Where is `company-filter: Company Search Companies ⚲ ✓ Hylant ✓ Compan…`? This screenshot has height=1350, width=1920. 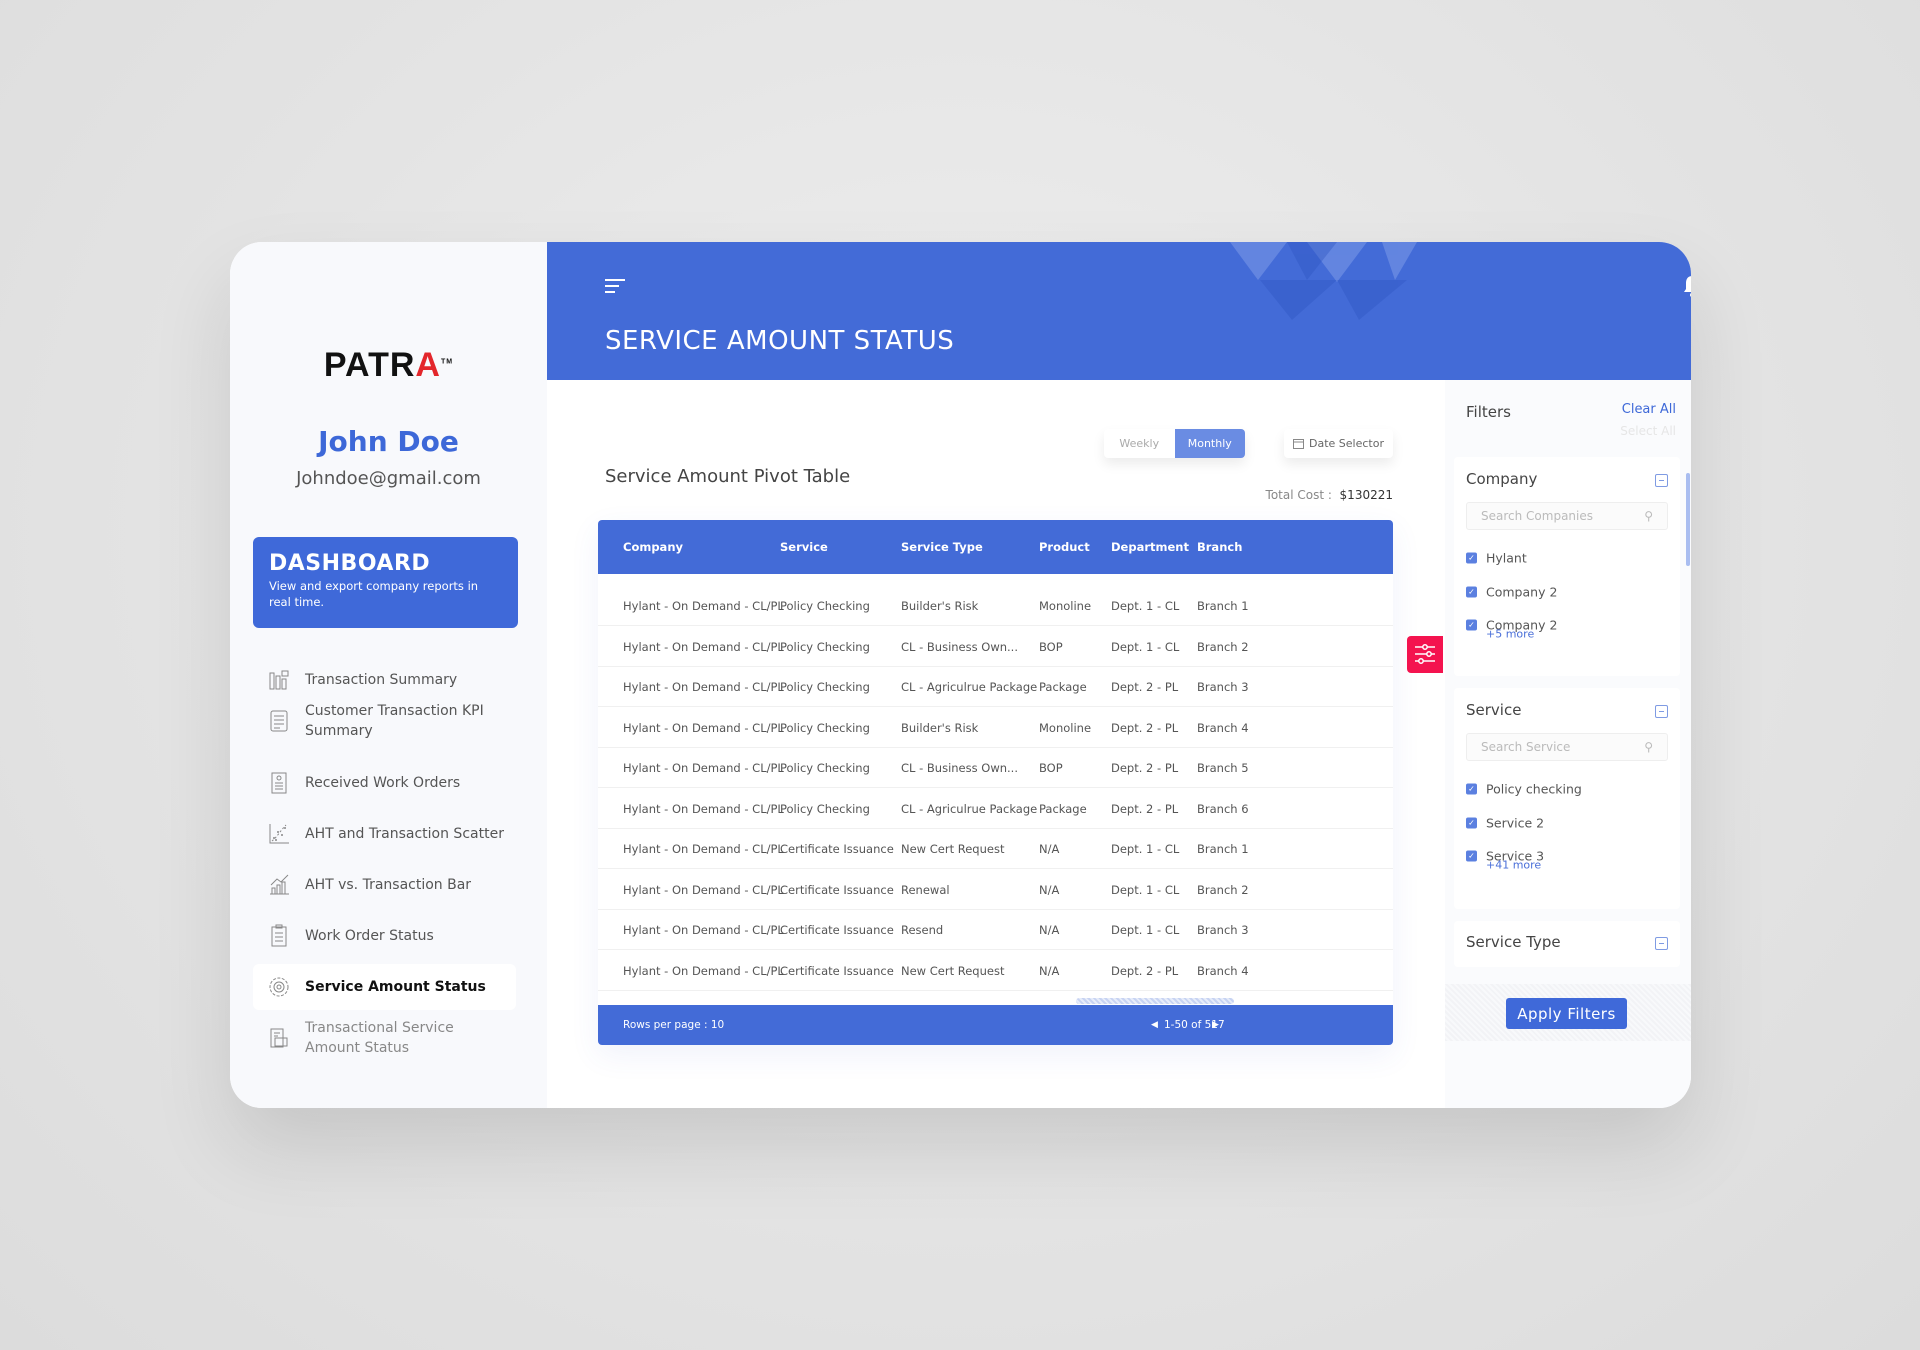 company-filter: Company Search Companies ⚲ ✓ Hylant ✓ Compan… is located at coordinates (1567, 566).